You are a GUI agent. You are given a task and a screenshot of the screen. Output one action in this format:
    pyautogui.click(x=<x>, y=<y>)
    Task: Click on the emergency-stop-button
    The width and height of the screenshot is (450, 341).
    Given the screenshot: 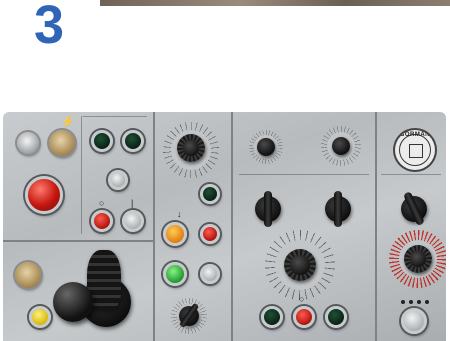 What is the action you would take?
    pyautogui.click(x=44, y=195)
    